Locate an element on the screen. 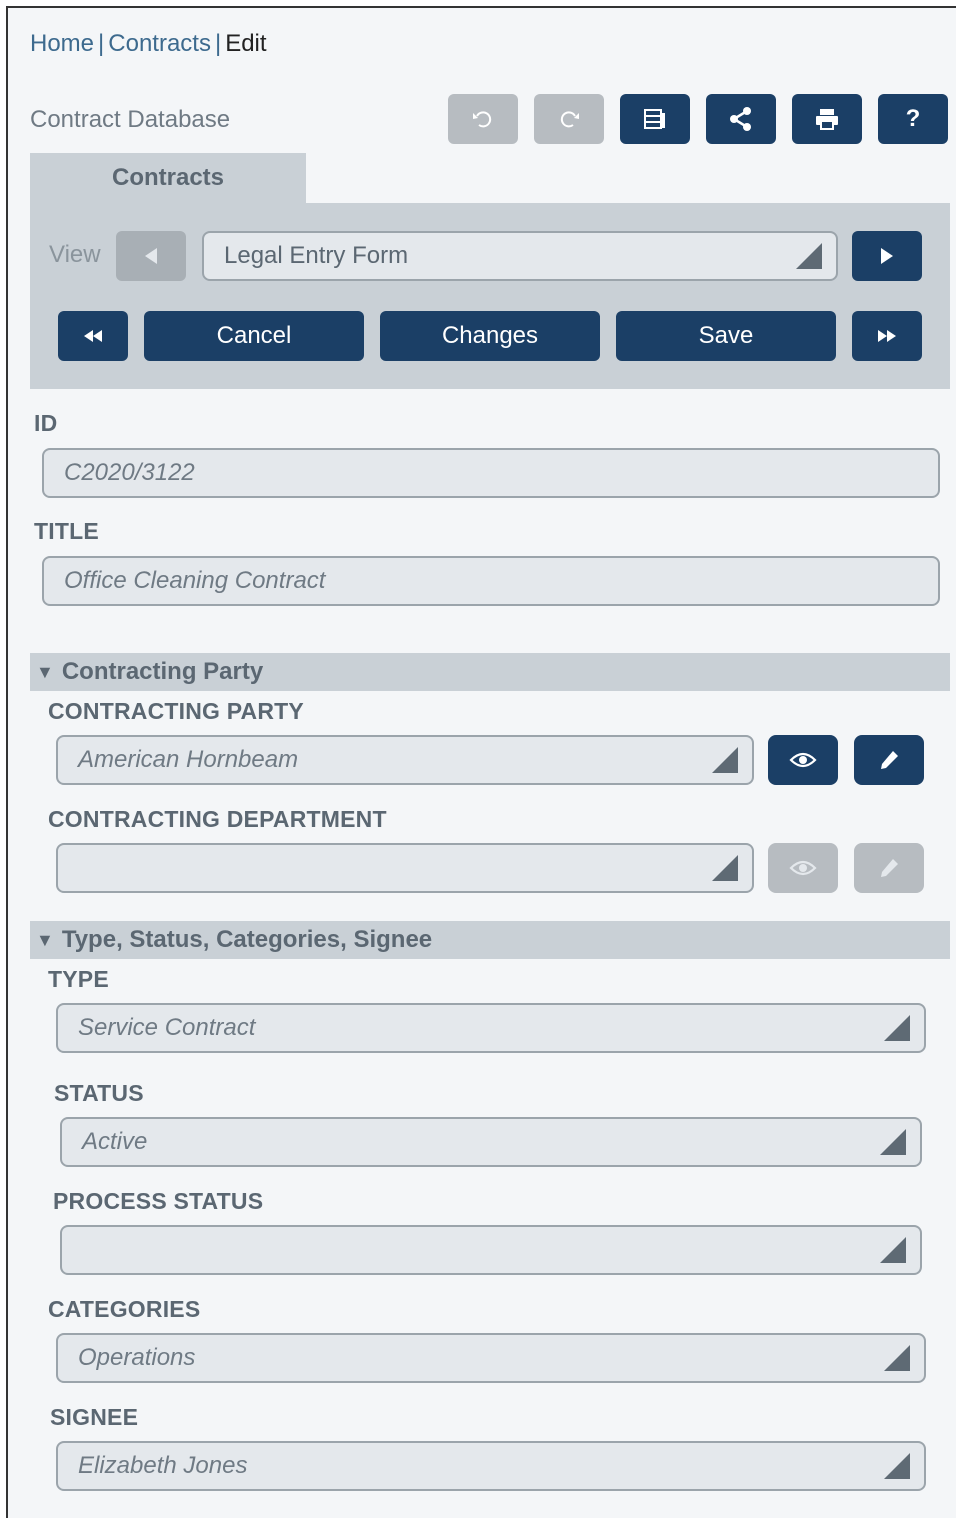  fast-forward-icon is located at coordinates (887, 336).